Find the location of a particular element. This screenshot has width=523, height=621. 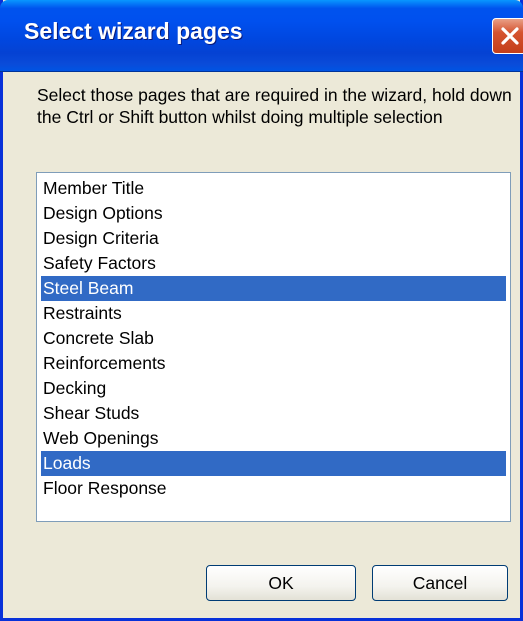

close-icon is located at coordinates (510, 36).